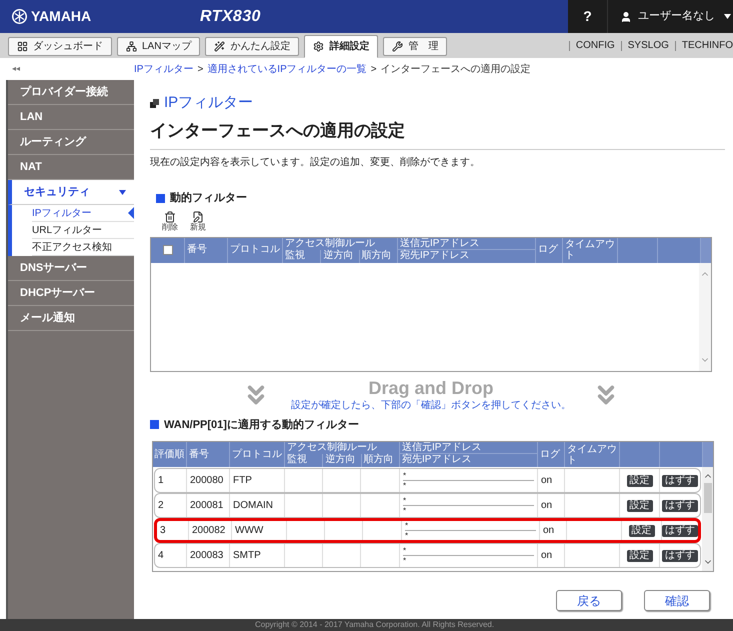 The width and height of the screenshot is (733, 631). I want to click on brand-logo: YAMAHA, so click(61, 16).